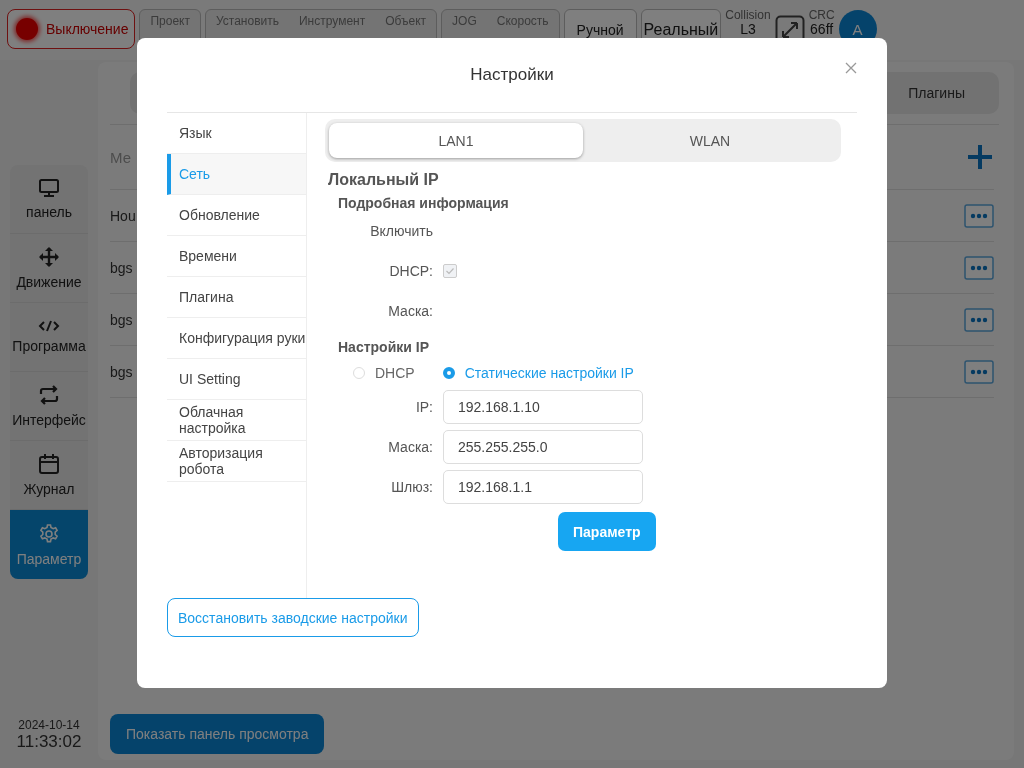 Image resolution: width=1024 pixels, height=768 pixels. Describe the element at coordinates (543, 447) in the screenshot. I see `input-field: 255.255.255.0` at that location.